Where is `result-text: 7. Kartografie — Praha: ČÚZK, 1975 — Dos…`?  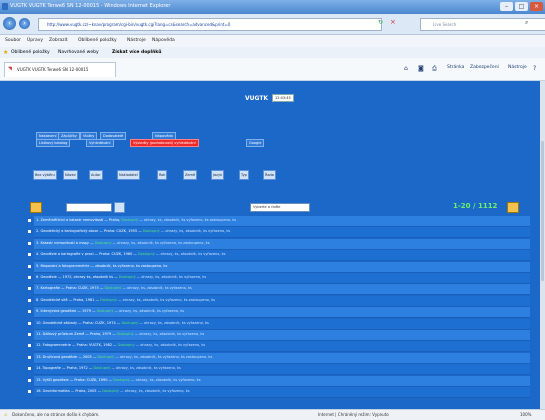 result-text: 7. Kartografie — Praha: ČÚZK, 1975 — Dos… is located at coordinates (281, 288).